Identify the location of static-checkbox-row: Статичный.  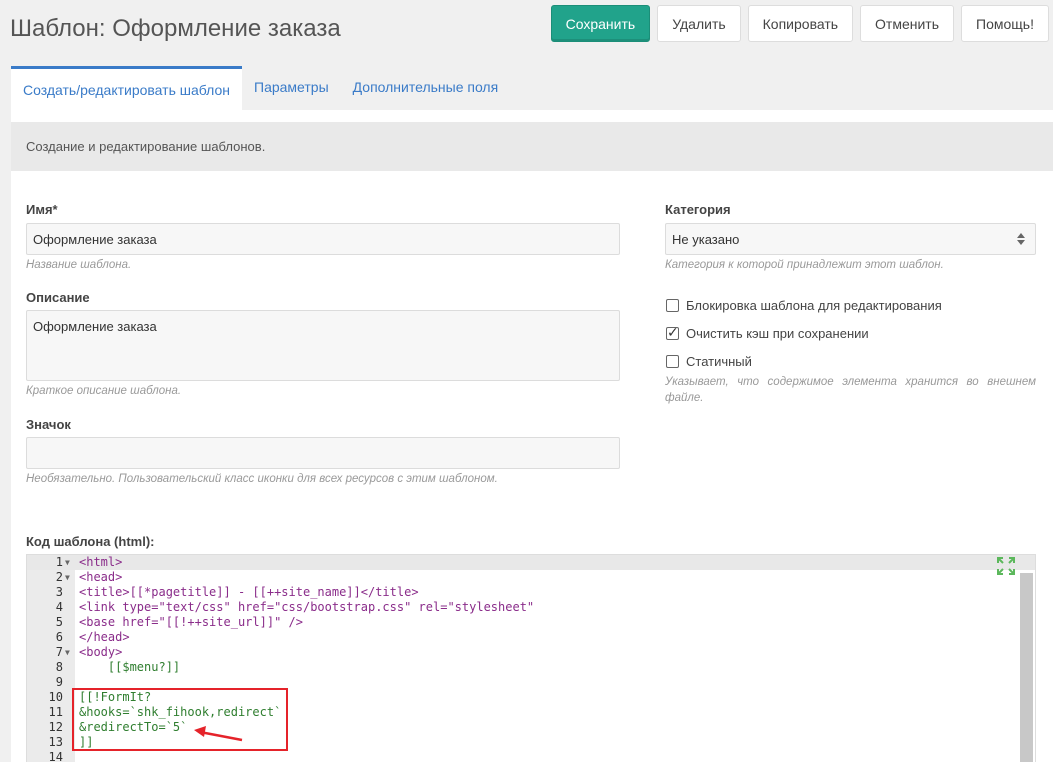
(709, 361).